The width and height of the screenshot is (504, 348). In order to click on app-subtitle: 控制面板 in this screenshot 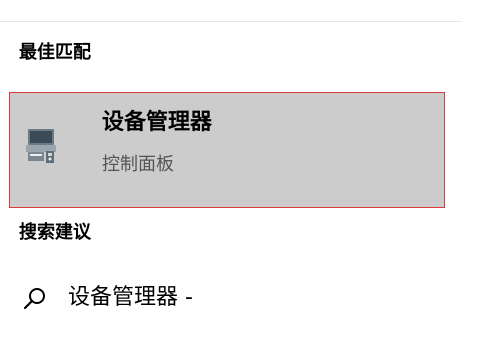, I will do `click(138, 164)`.